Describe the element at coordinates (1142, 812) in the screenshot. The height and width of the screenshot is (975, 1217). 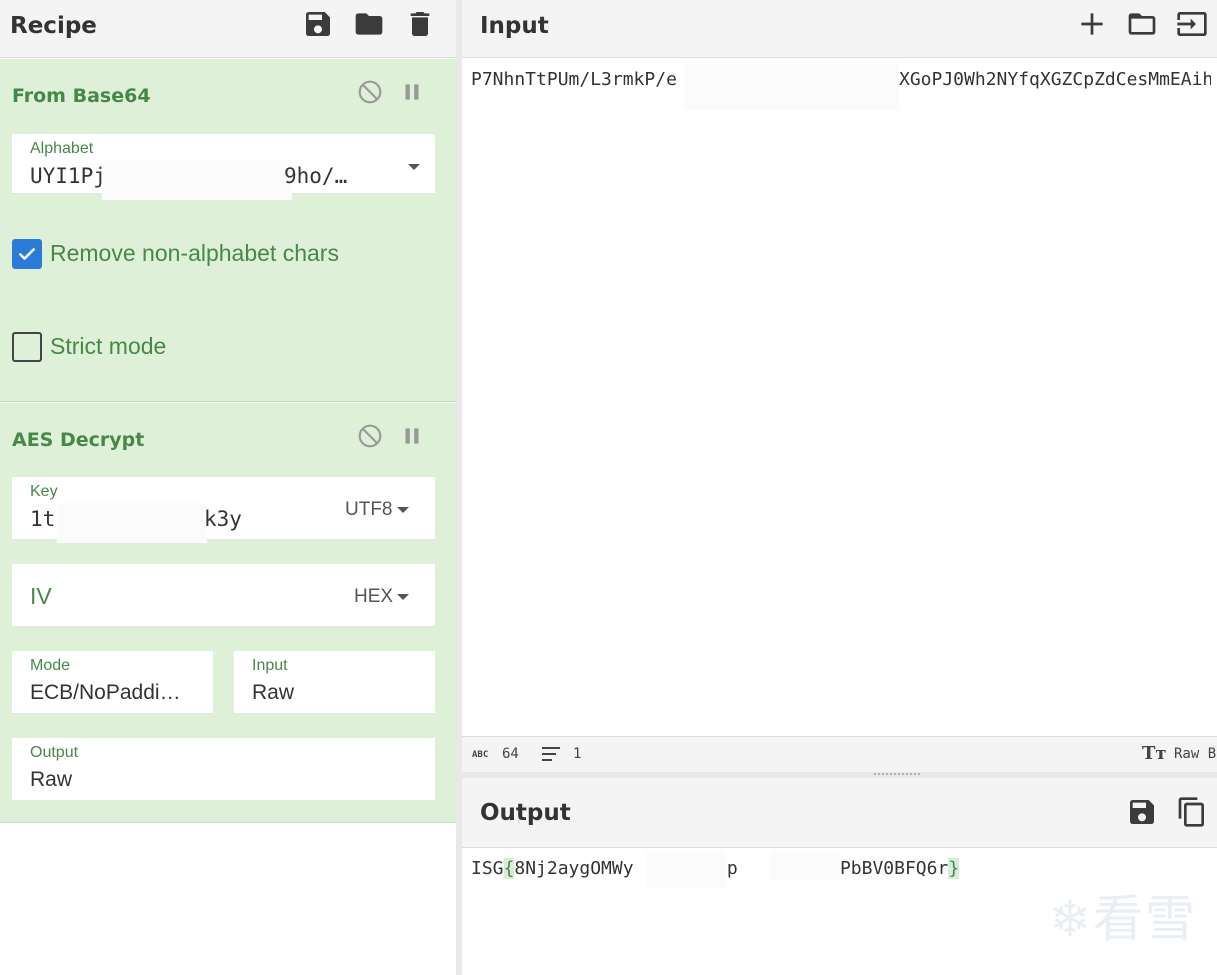
I see `save-output-icon` at that location.